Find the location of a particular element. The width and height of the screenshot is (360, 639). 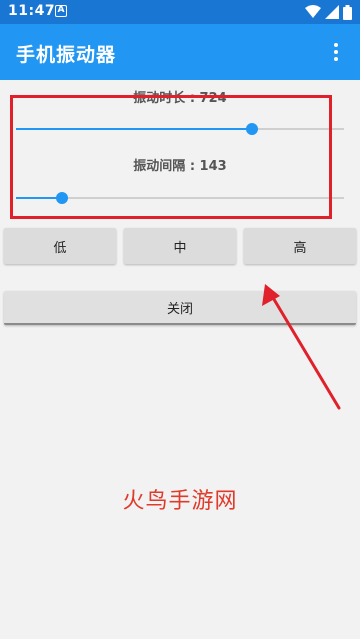

app-title: 手机振动器 is located at coordinates (66, 55).